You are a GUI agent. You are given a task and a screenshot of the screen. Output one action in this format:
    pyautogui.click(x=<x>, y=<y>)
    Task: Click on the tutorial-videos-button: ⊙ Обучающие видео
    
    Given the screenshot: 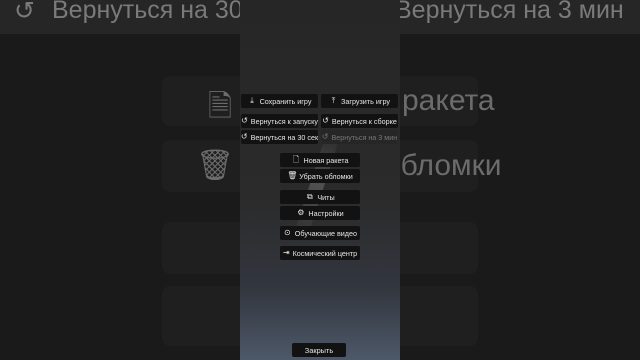 What is the action you would take?
    pyautogui.click(x=320, y=233)
    